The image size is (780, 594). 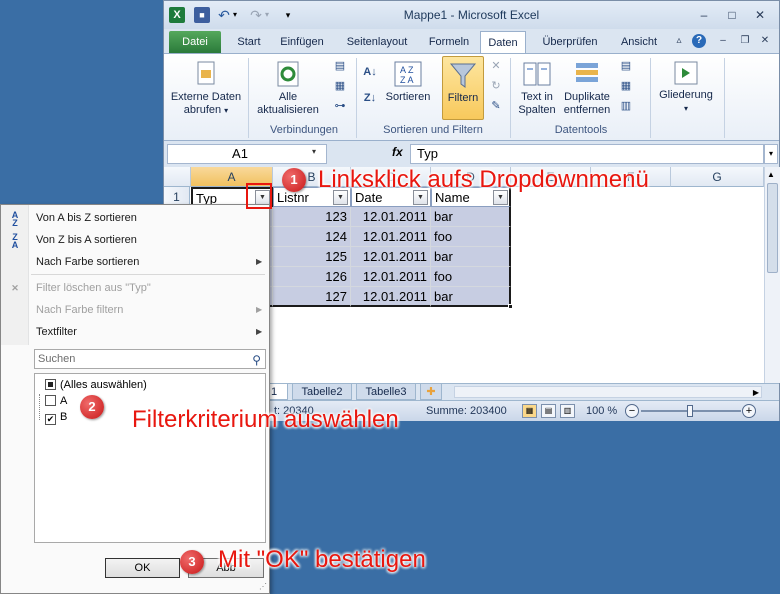 What do you see at coordinates (314, 151) in the screenshot?
I see `name-box-dropdown-icon: ▾` at bounding box center [314, 151].